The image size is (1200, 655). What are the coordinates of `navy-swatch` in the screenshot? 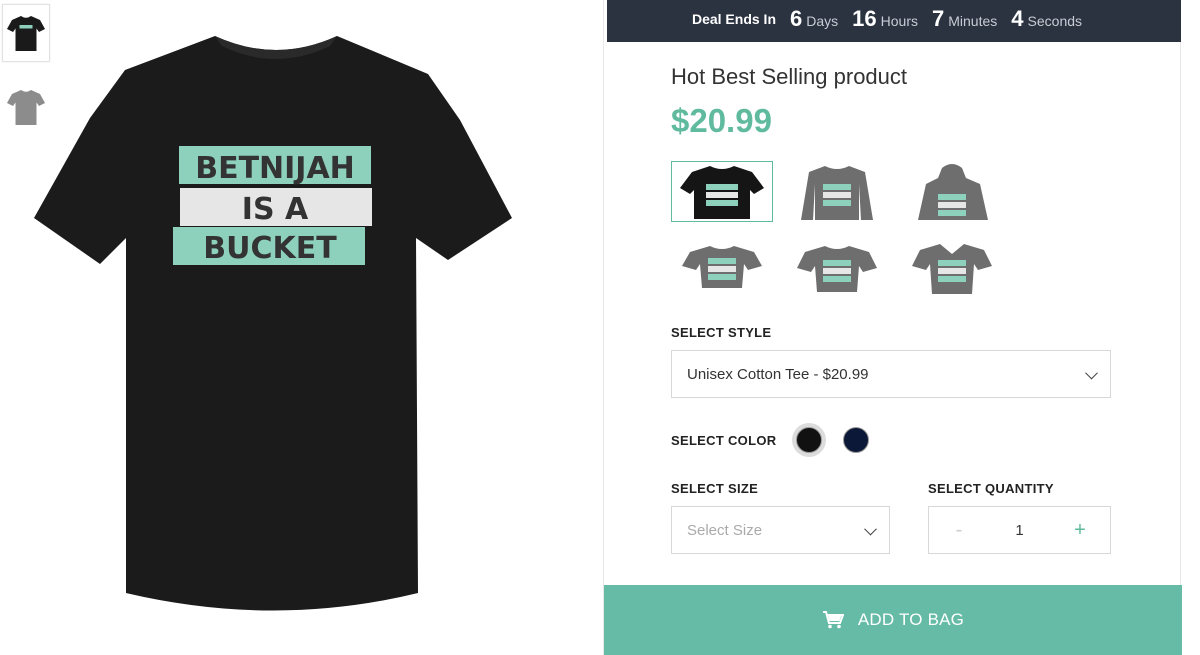 It's located at (856, 440).